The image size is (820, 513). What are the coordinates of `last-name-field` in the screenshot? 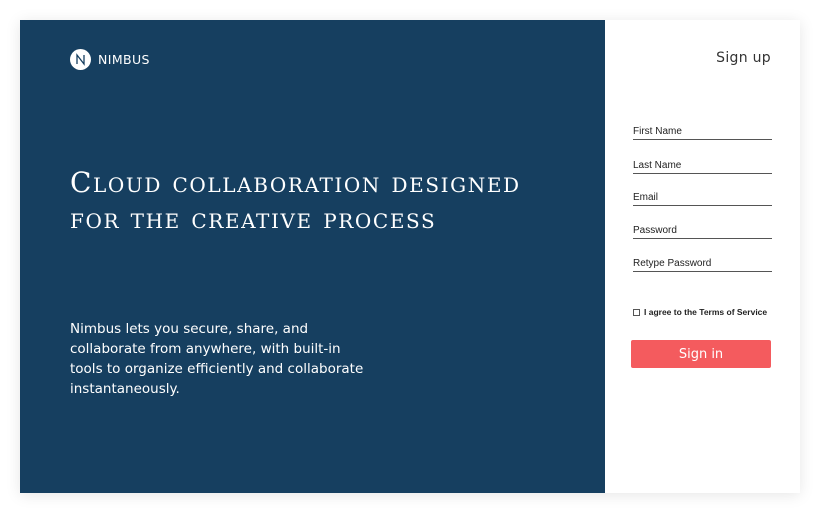 It's located at (702, 165).